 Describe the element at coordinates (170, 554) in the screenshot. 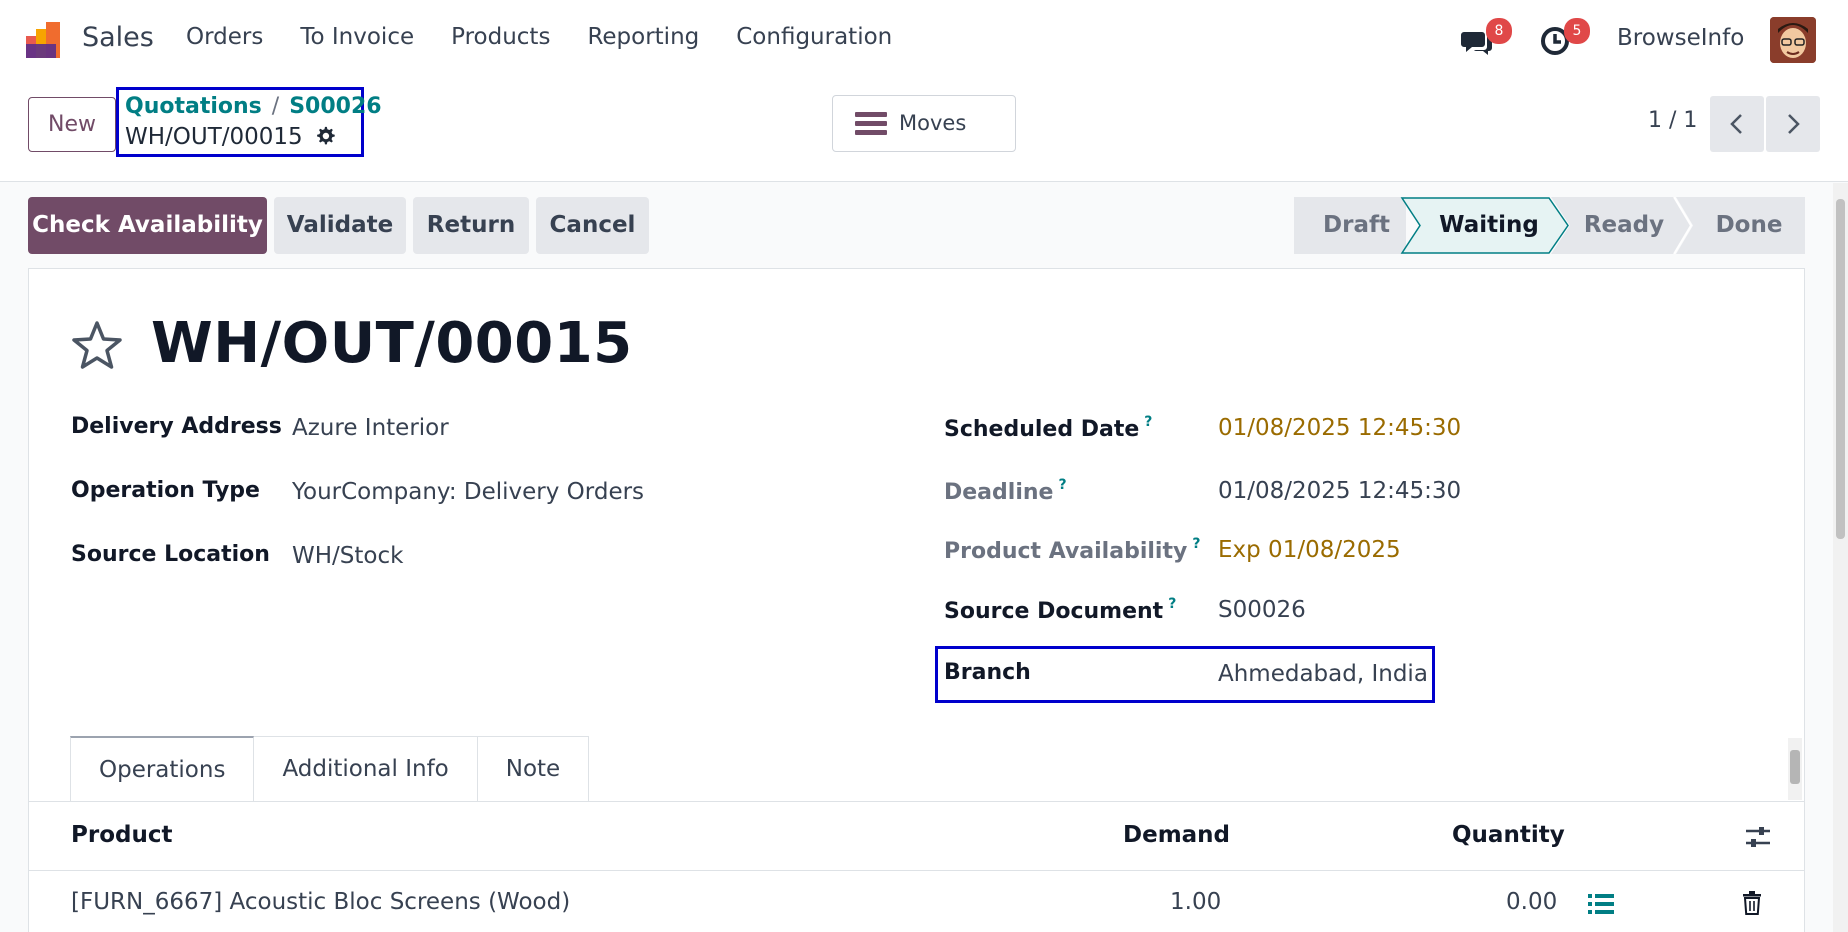

I see `source-location-label: Source Location` at that location.